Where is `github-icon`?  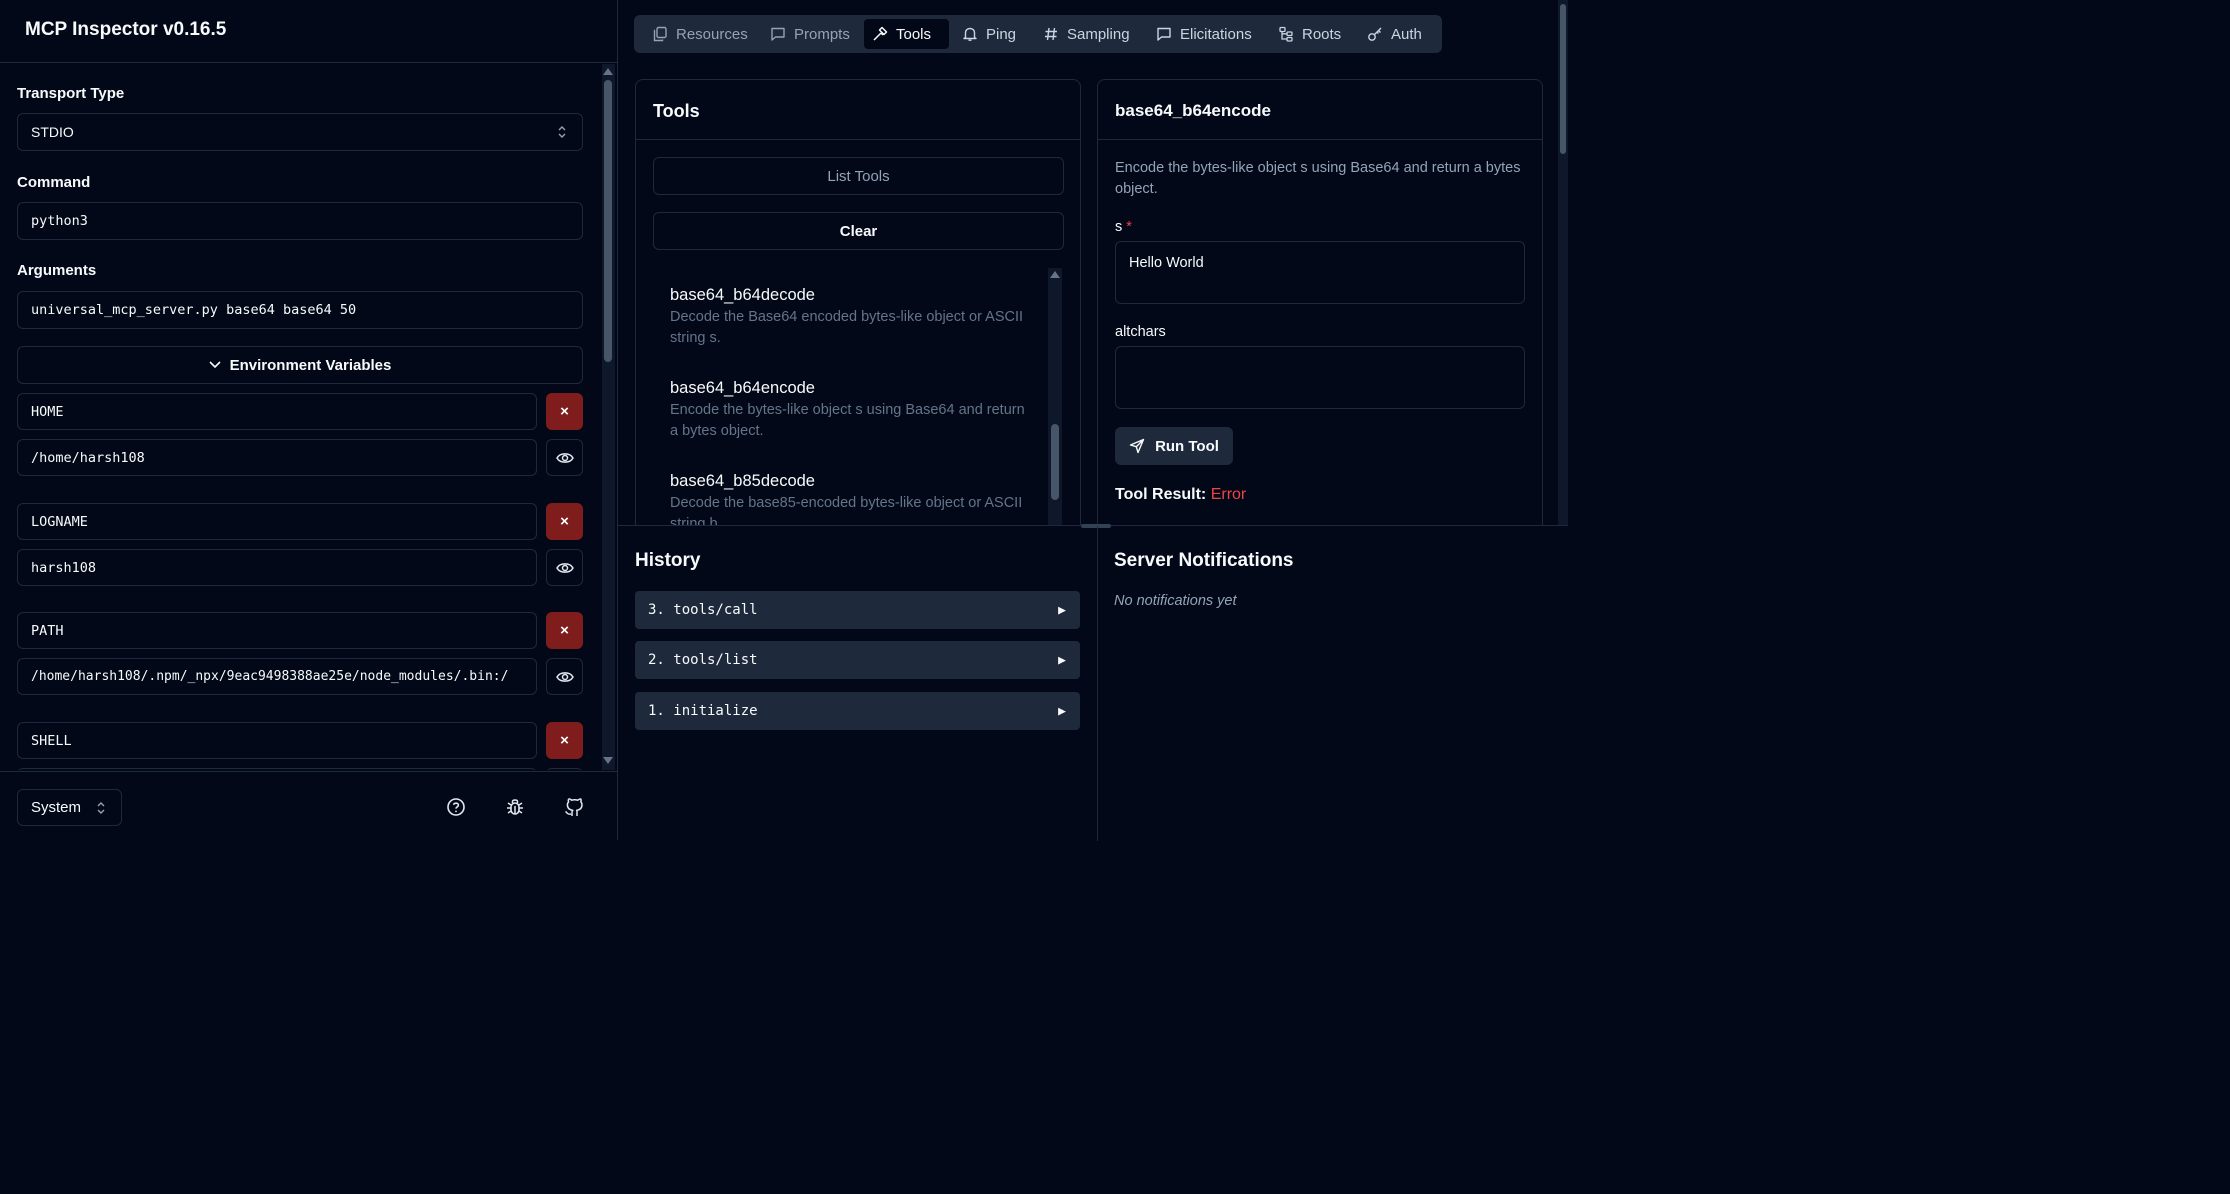 github-icon is located at coordinates (574, 807).